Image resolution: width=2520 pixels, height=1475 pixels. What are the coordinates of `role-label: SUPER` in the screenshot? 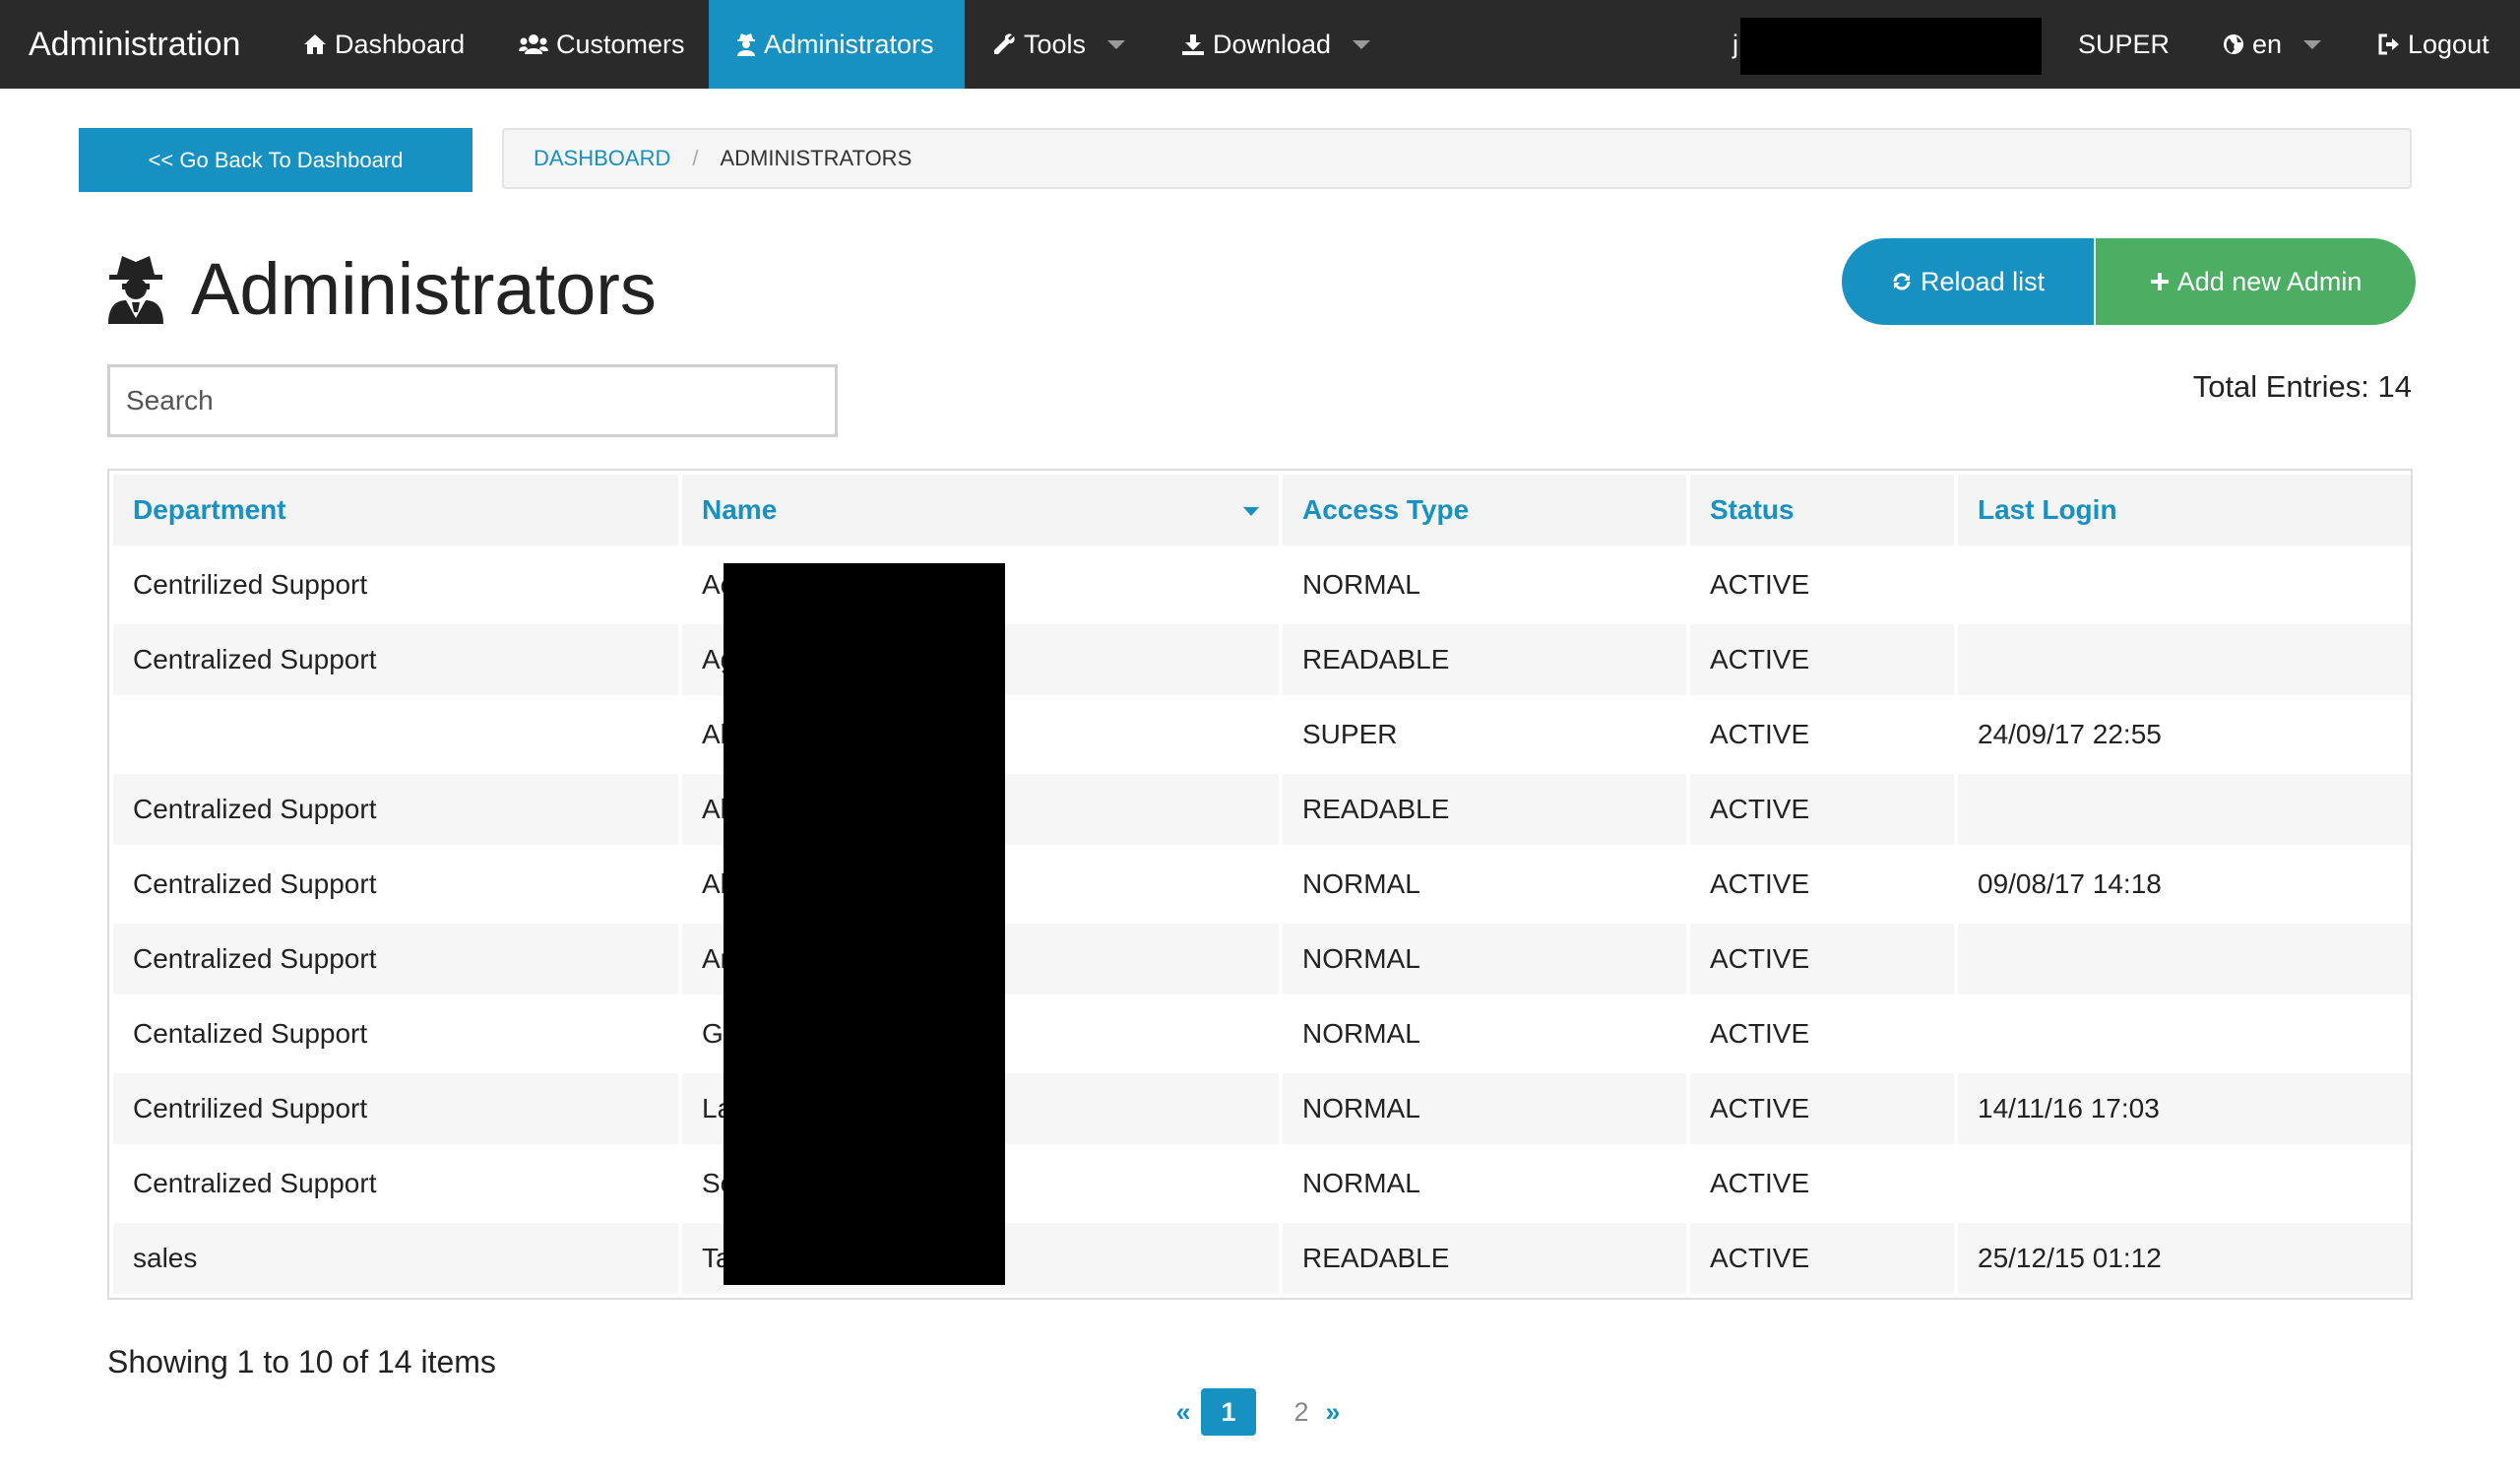 It's located at (2124, 44).